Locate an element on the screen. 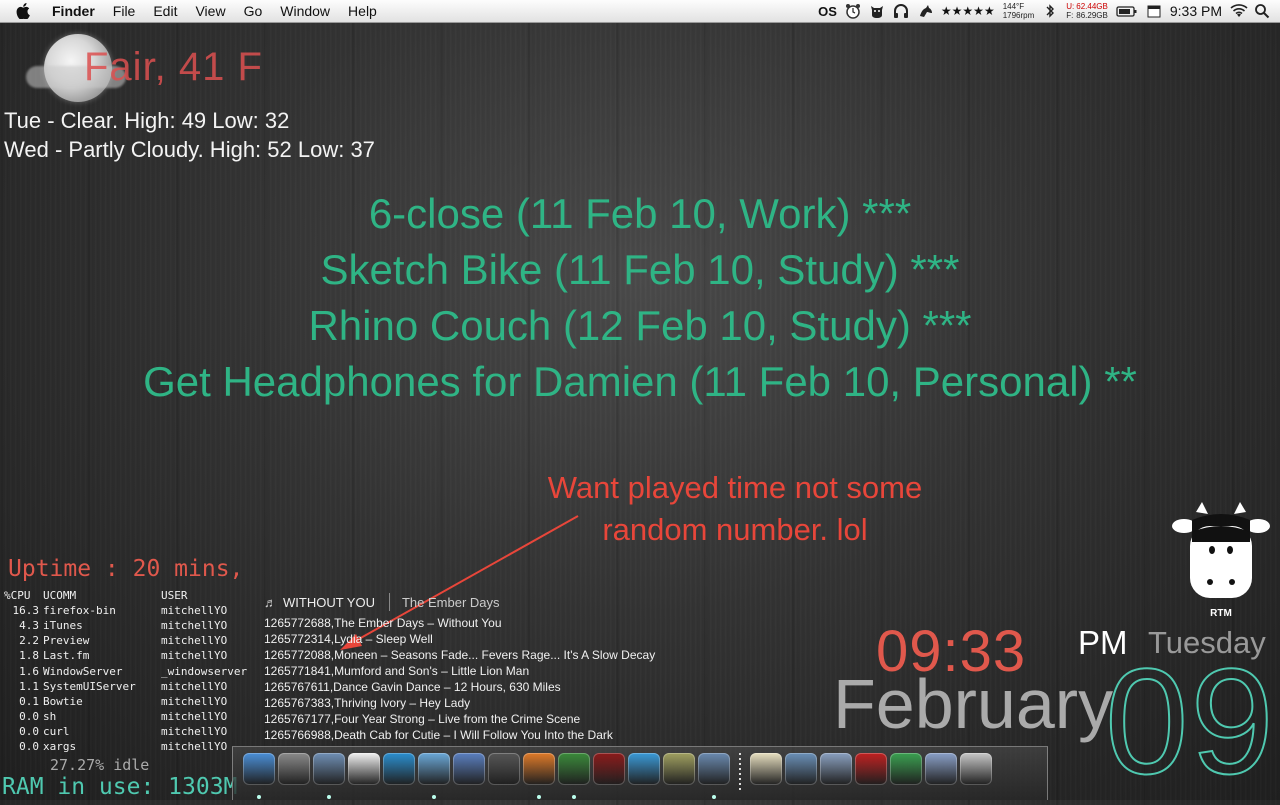  rtm-label: RTM is located at coordinates (1221, 613).